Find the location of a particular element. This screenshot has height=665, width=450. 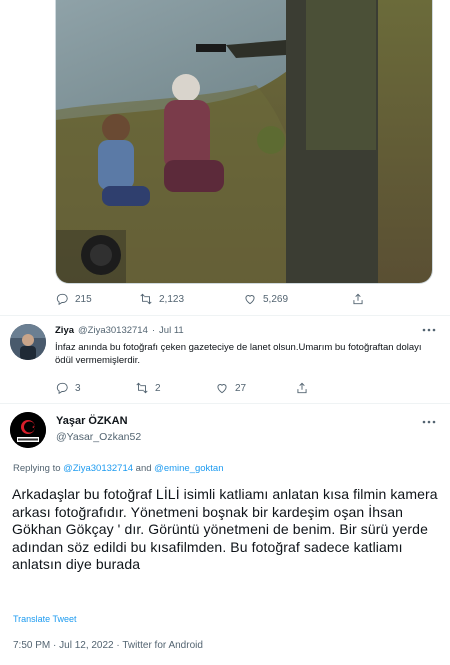

retweet-count: 2 is located at coordinates (158, 388).